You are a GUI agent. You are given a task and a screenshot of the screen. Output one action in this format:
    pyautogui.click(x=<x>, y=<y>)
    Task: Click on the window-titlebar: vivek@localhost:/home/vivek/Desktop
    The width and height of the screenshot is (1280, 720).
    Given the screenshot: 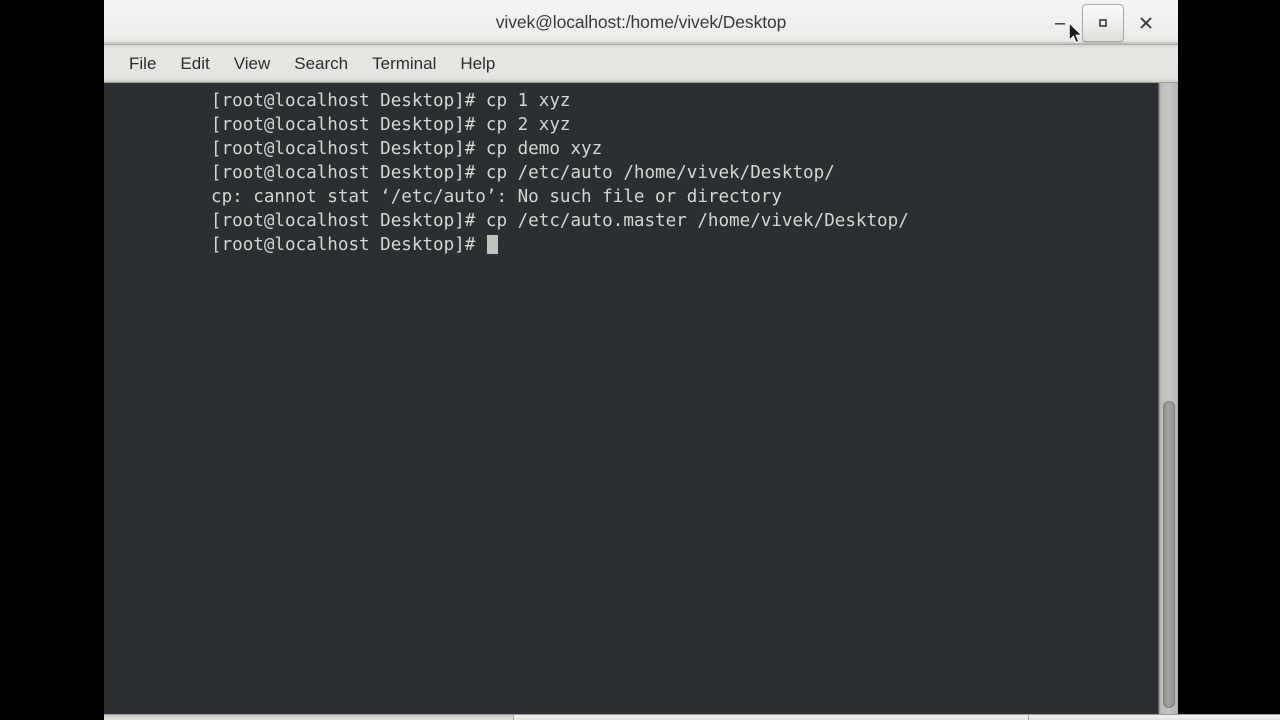 What is the action you would take?
    pyautogui.click(x=641, y=22)
    